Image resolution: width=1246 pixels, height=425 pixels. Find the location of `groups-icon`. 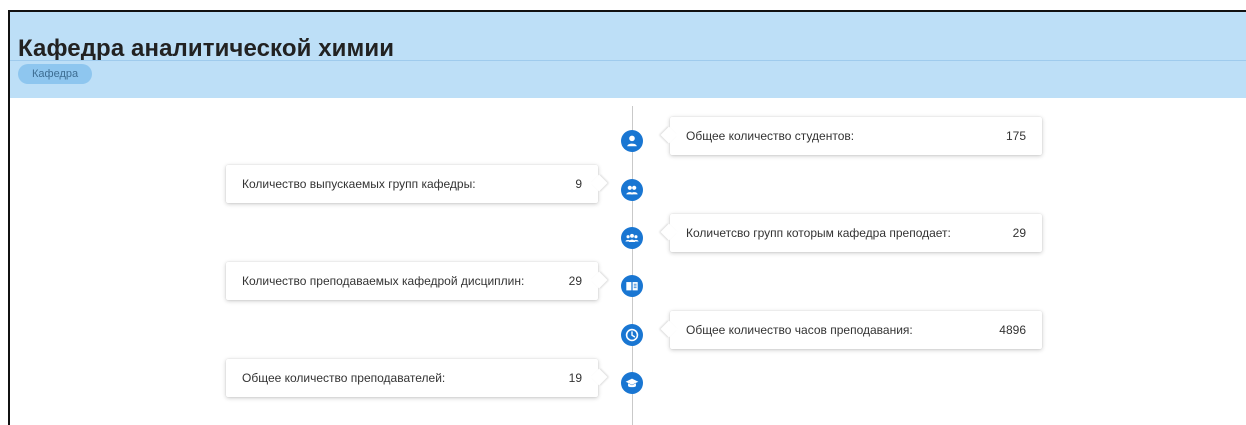

groups-icon is located at coordinates (632, 237).